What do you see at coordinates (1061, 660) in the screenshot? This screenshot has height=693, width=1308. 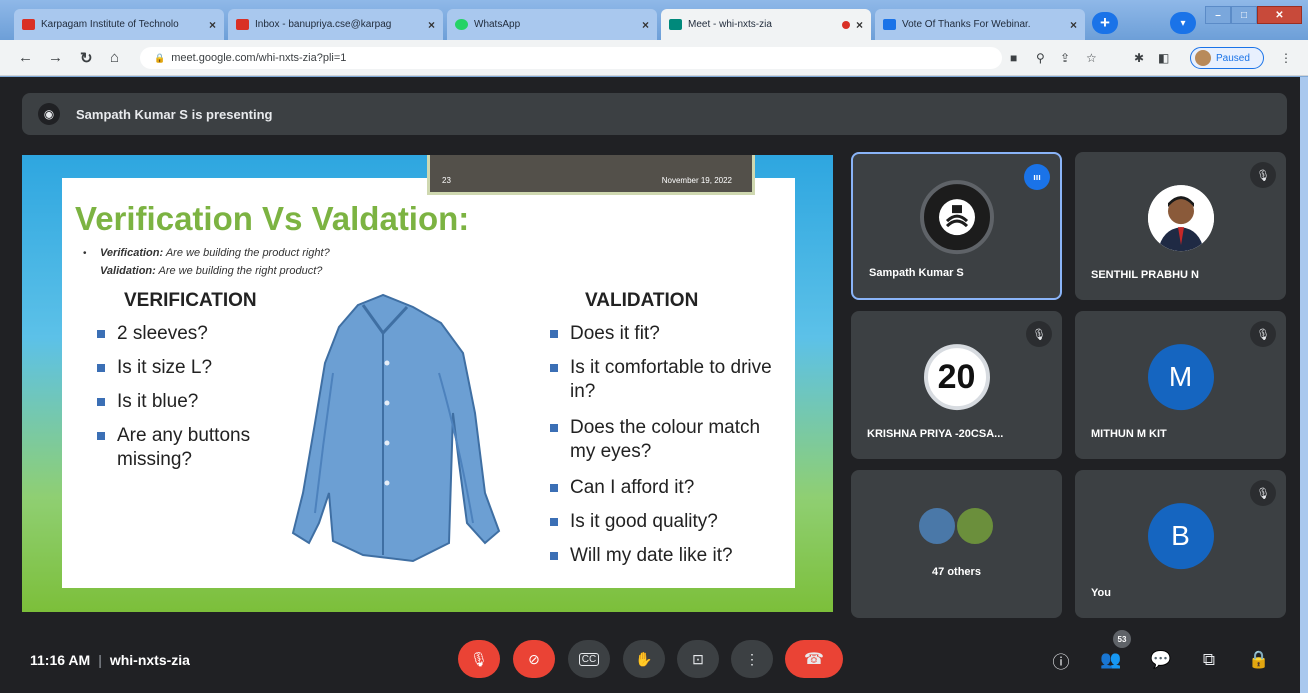 I see `meeting-details-icon: ⓘ` at bounding box center [1061, 660].